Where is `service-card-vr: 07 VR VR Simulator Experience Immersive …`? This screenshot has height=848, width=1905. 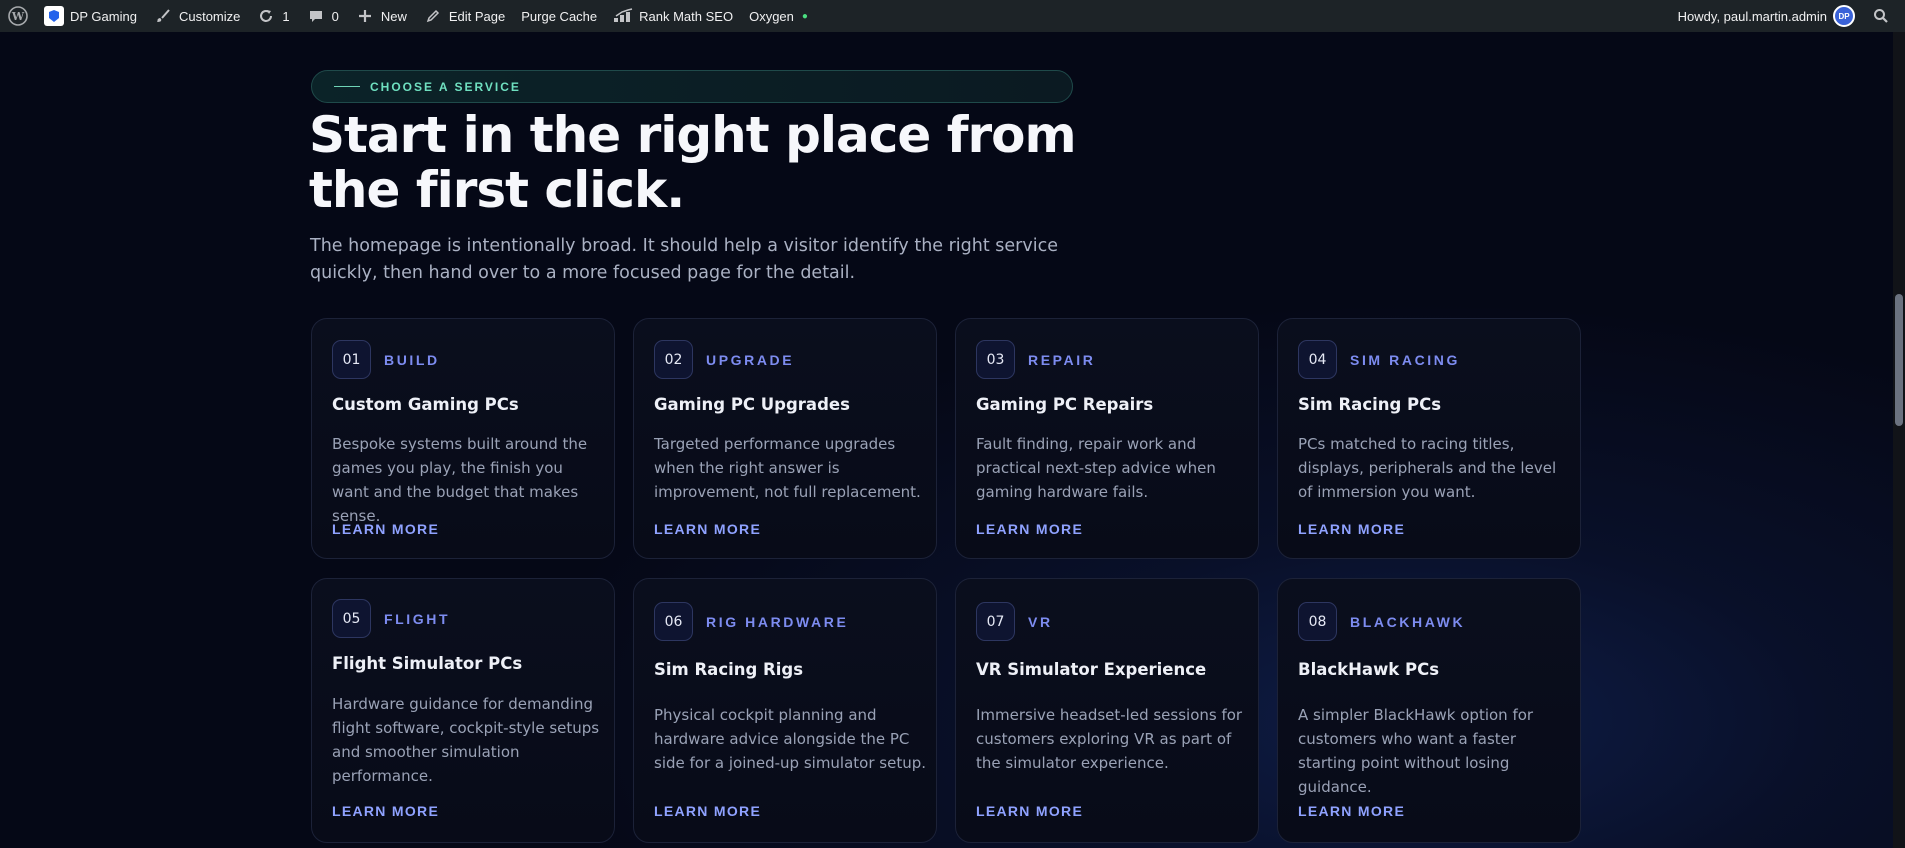
service-card-vr: 07 VR VR Simulator Experience Immersive … is located at coordinates (1107, 710).